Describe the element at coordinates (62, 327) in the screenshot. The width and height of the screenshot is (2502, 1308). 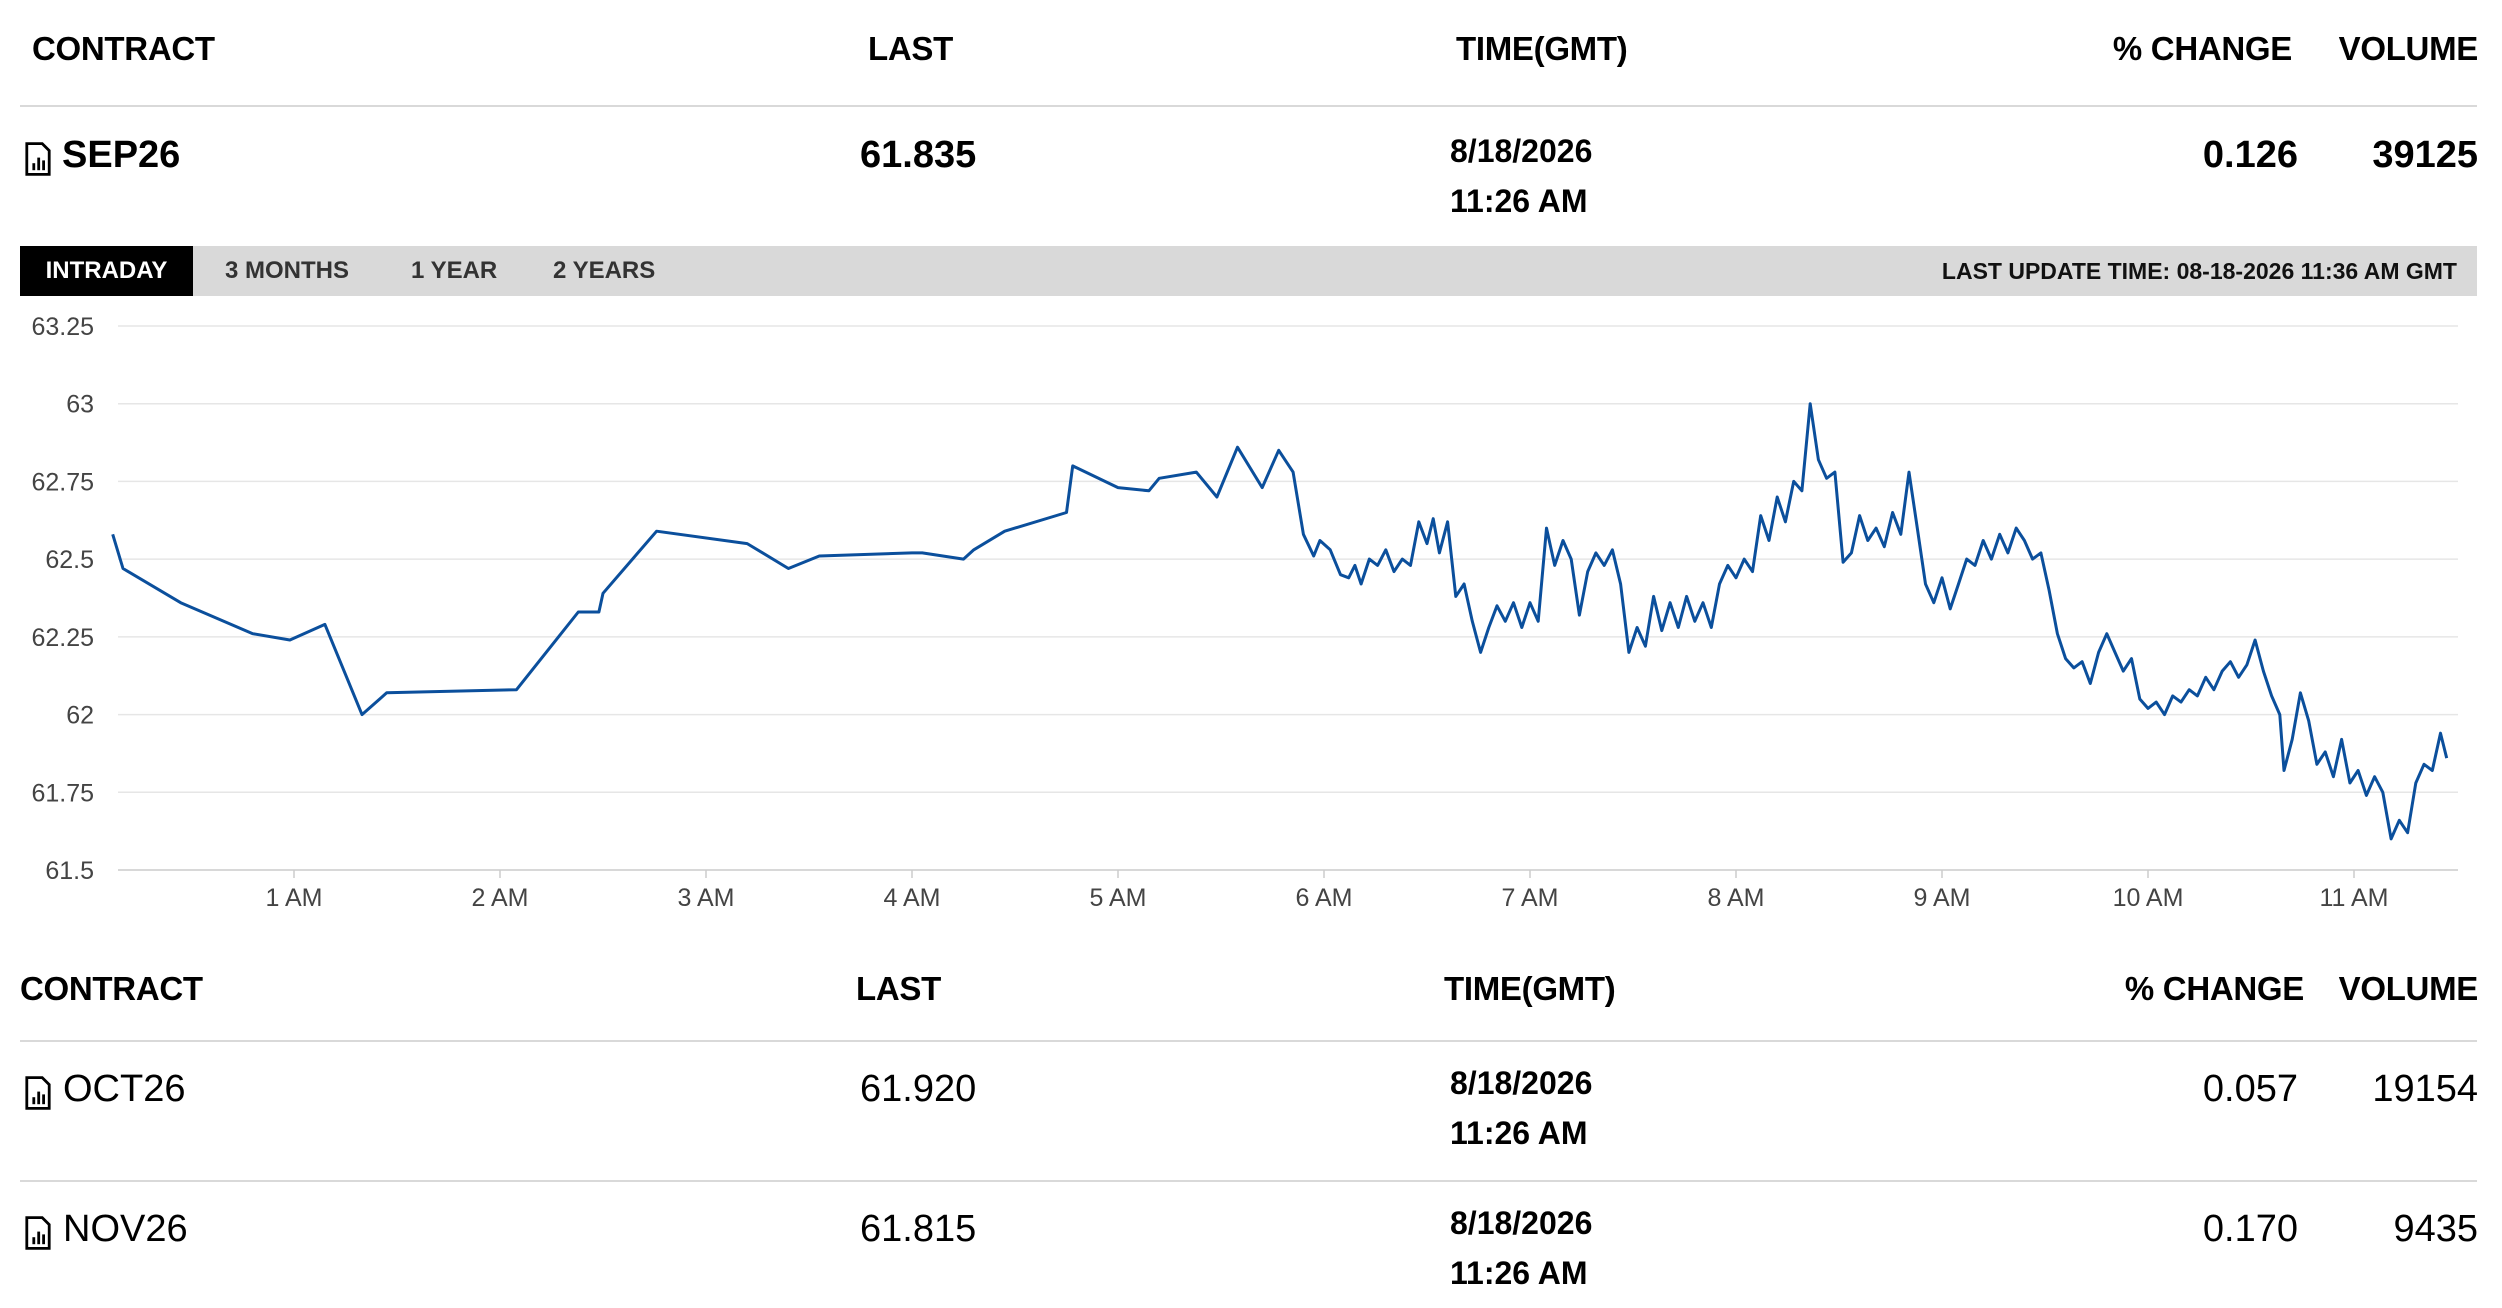
I see `y-tick-label: 63.25` at that location.